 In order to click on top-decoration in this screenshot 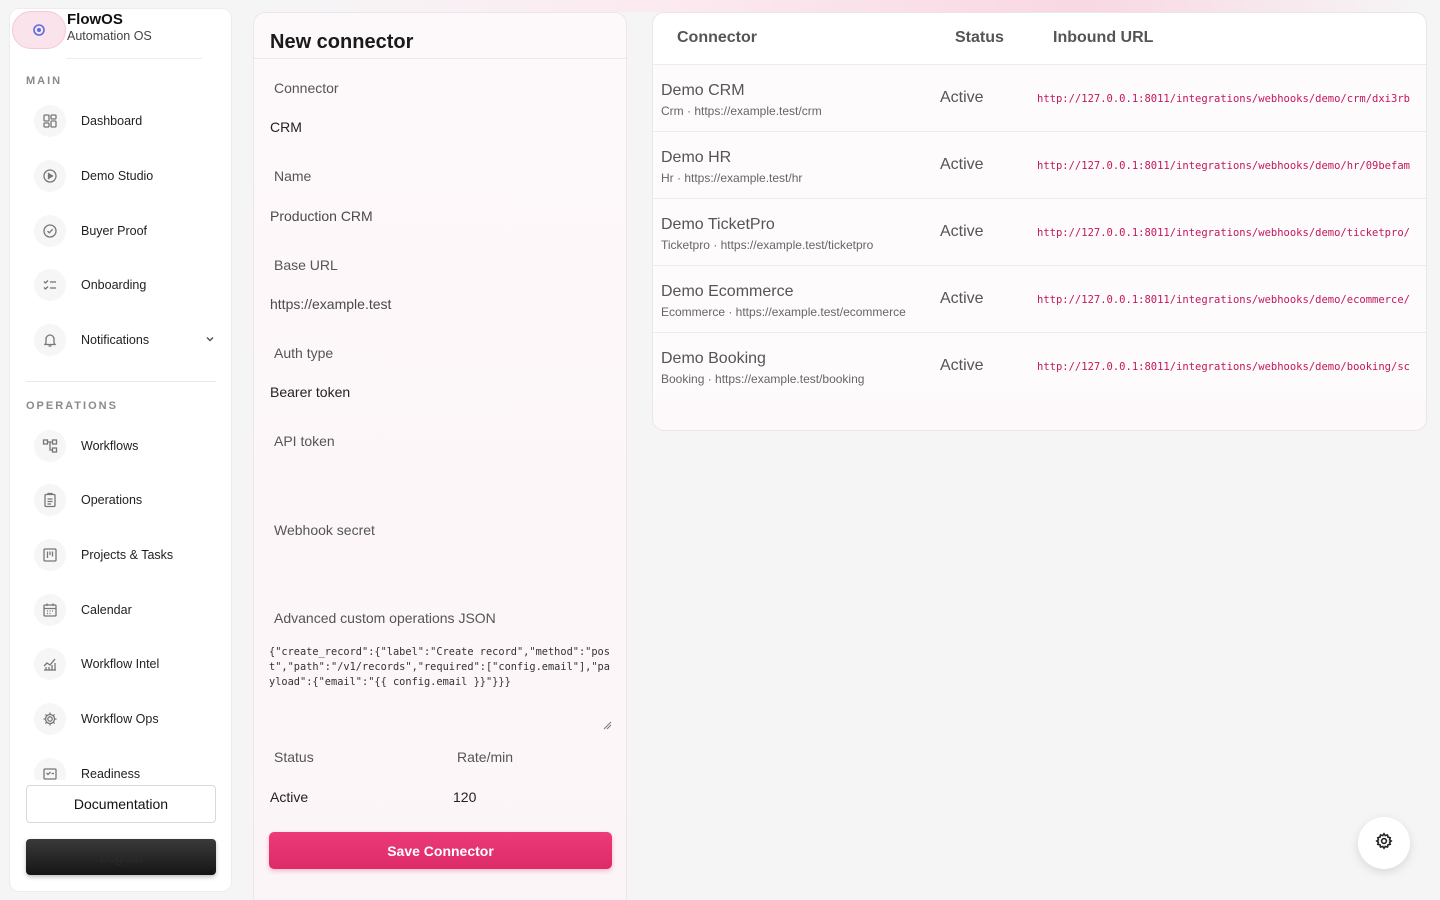, I will do `click(860, 6)`.